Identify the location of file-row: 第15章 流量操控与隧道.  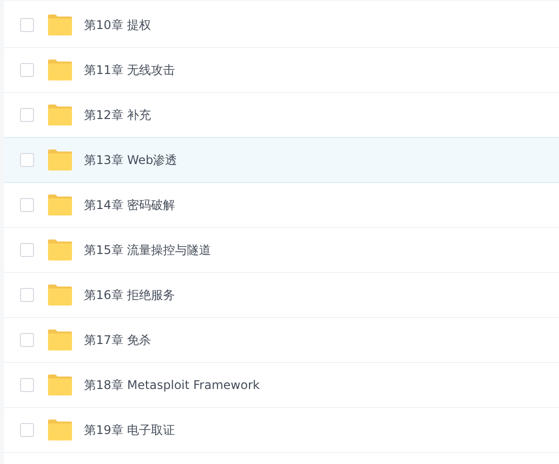
(281, 250).